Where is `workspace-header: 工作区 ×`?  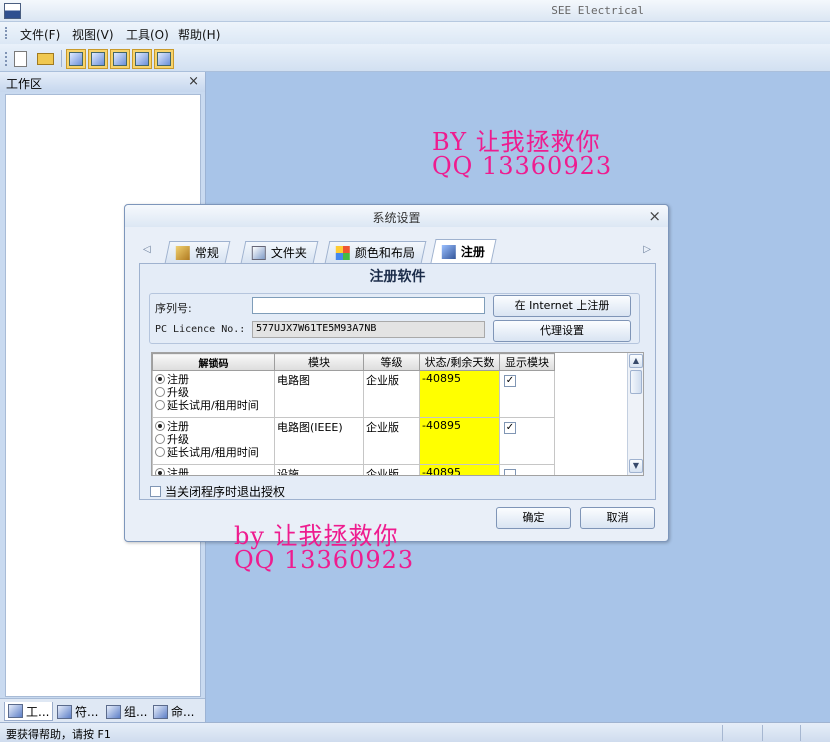 workspace-header: 工作区 × is located at coordinates (102, 82).